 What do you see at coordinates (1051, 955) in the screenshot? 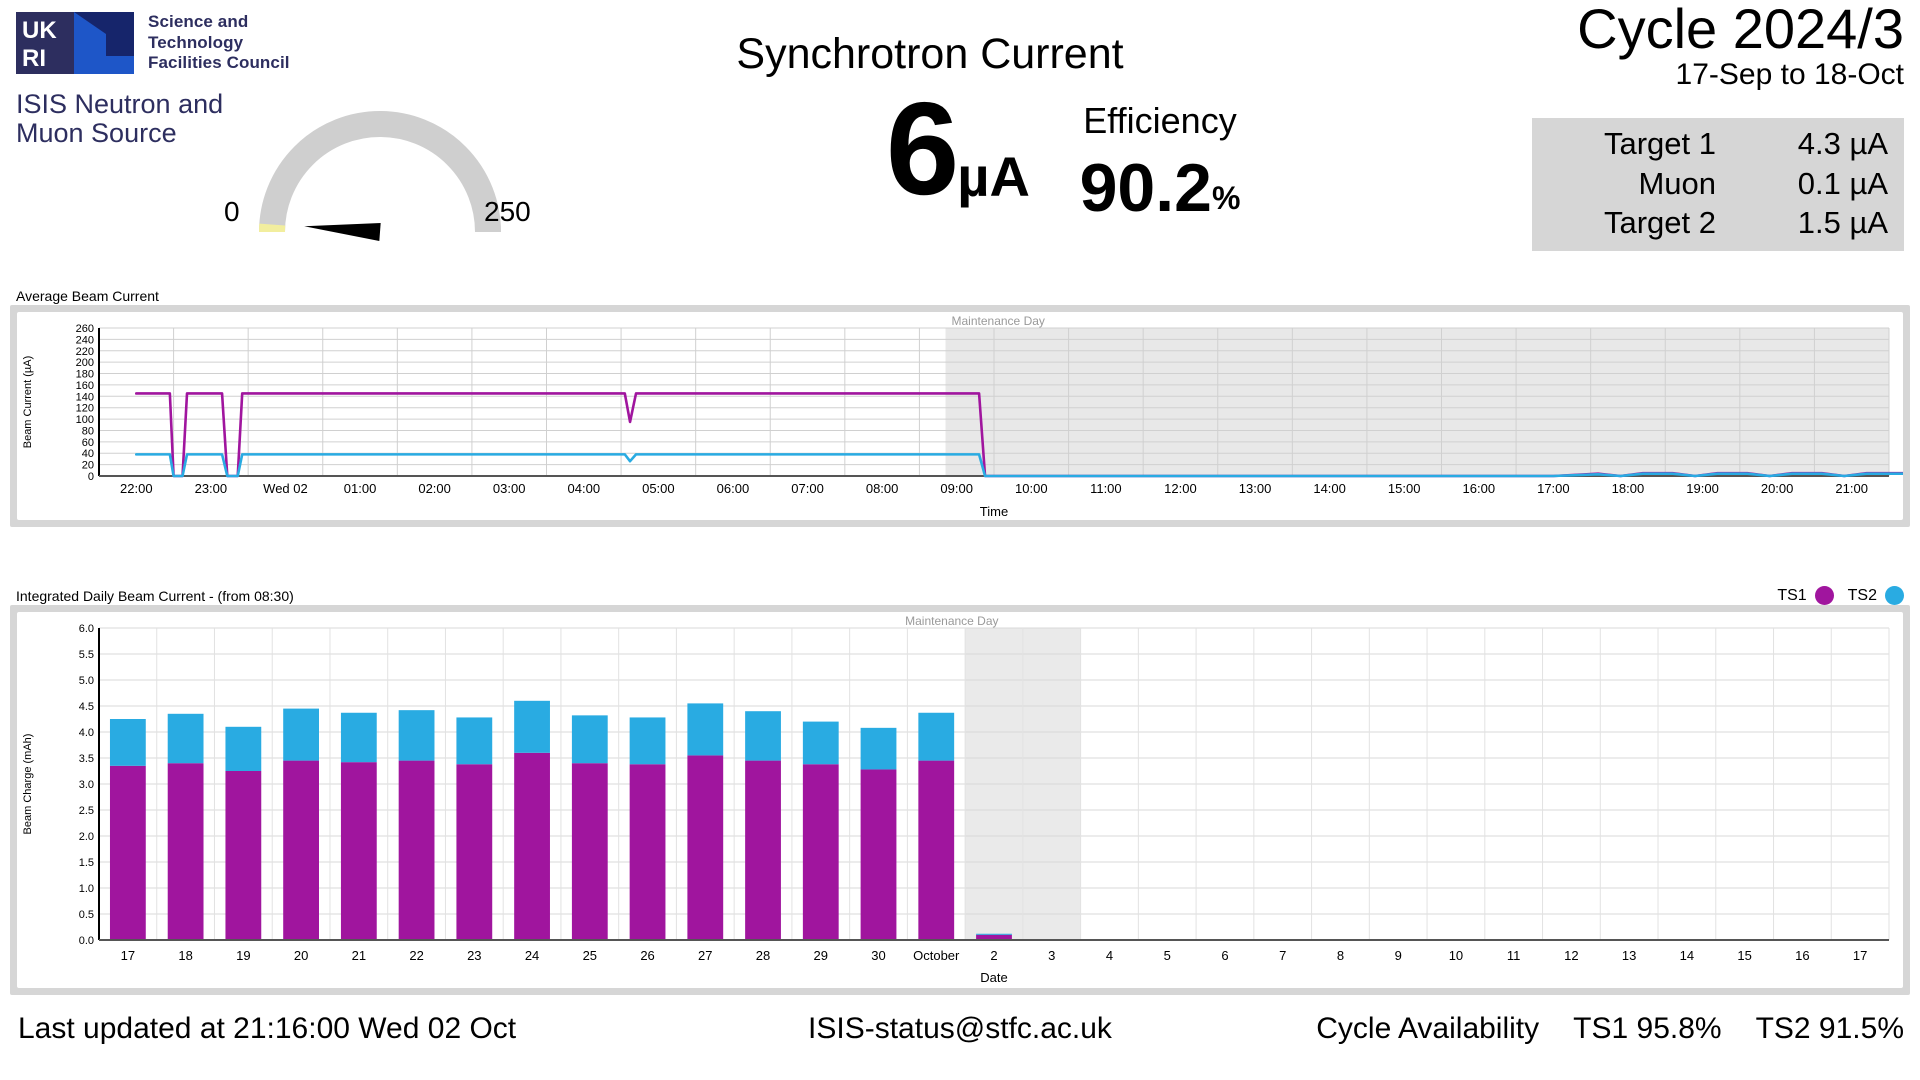
I see `svg-text: 3` at bounding box center [1051, 955].